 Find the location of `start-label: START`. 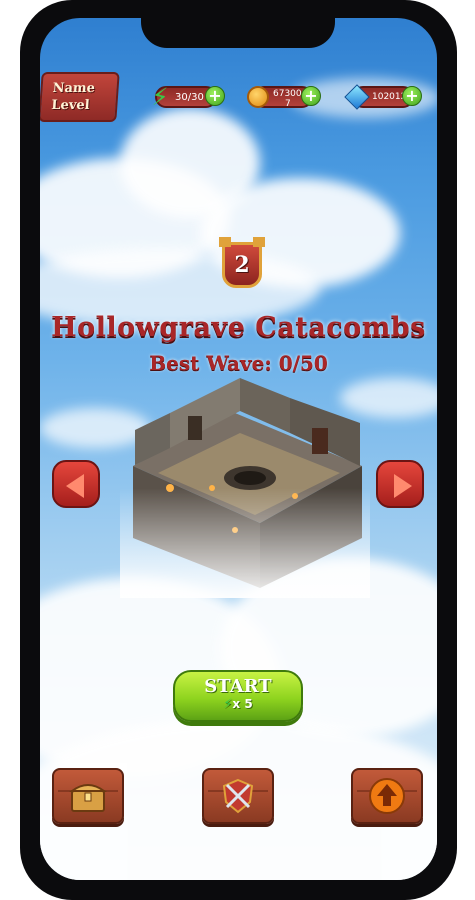

start-label: START is located at coordinates (238, 686).